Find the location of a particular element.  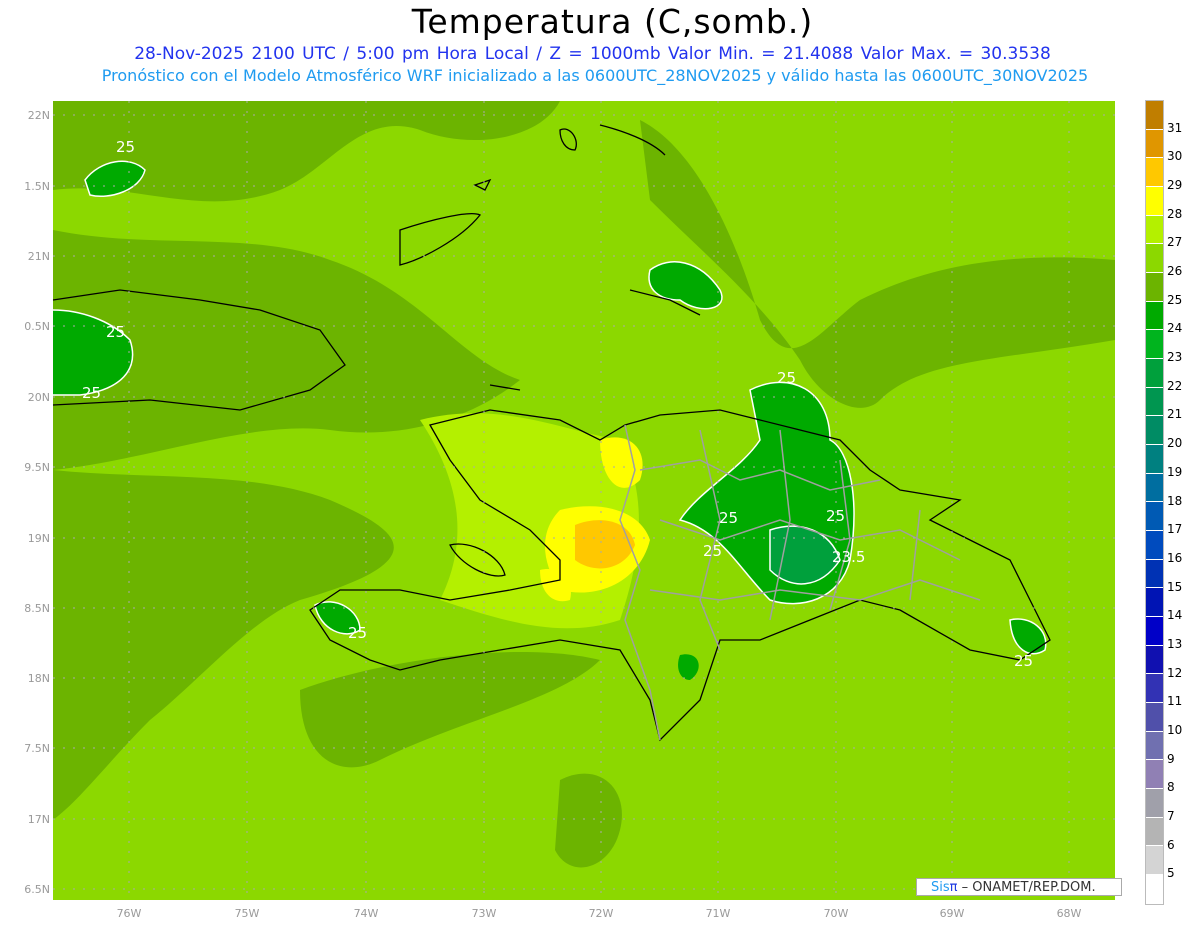

colorbar-label: 15 is located at coordinates (1175, 586).